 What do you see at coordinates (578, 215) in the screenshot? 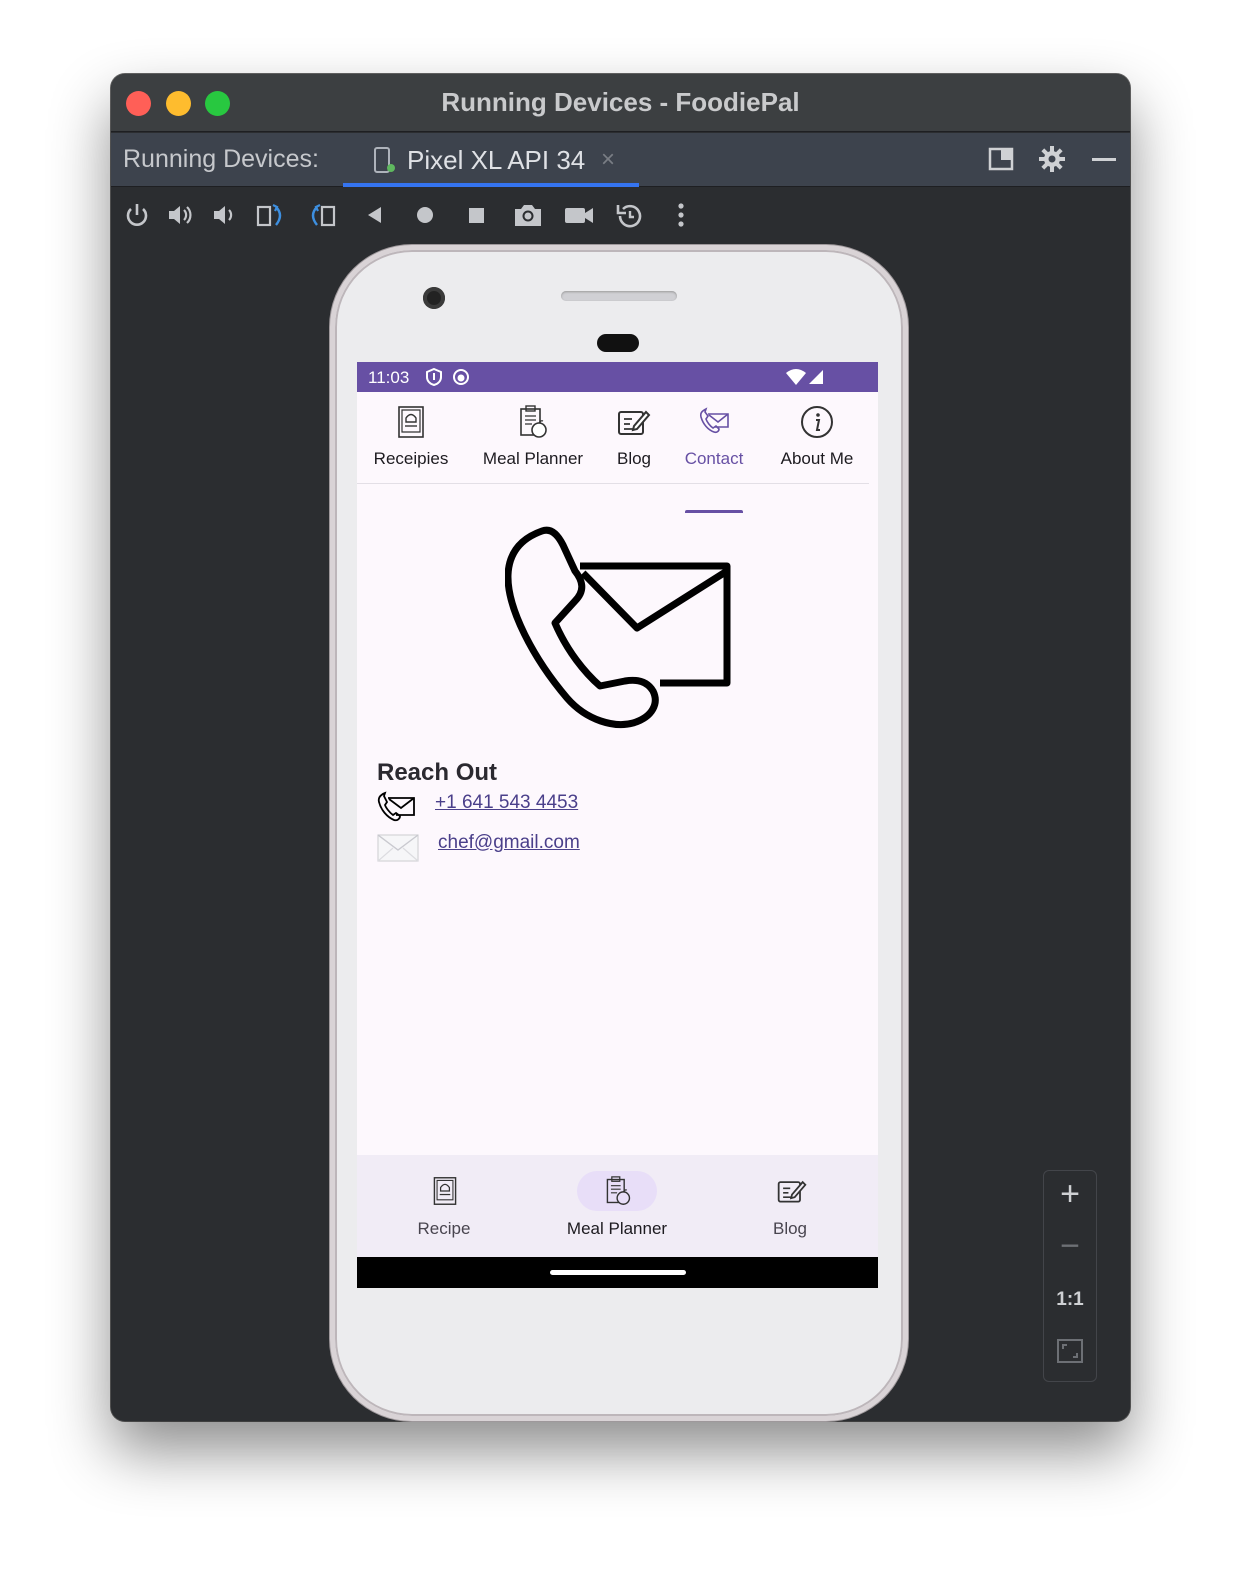
I see `screen-record-icon` at bounding box center [578, 215].